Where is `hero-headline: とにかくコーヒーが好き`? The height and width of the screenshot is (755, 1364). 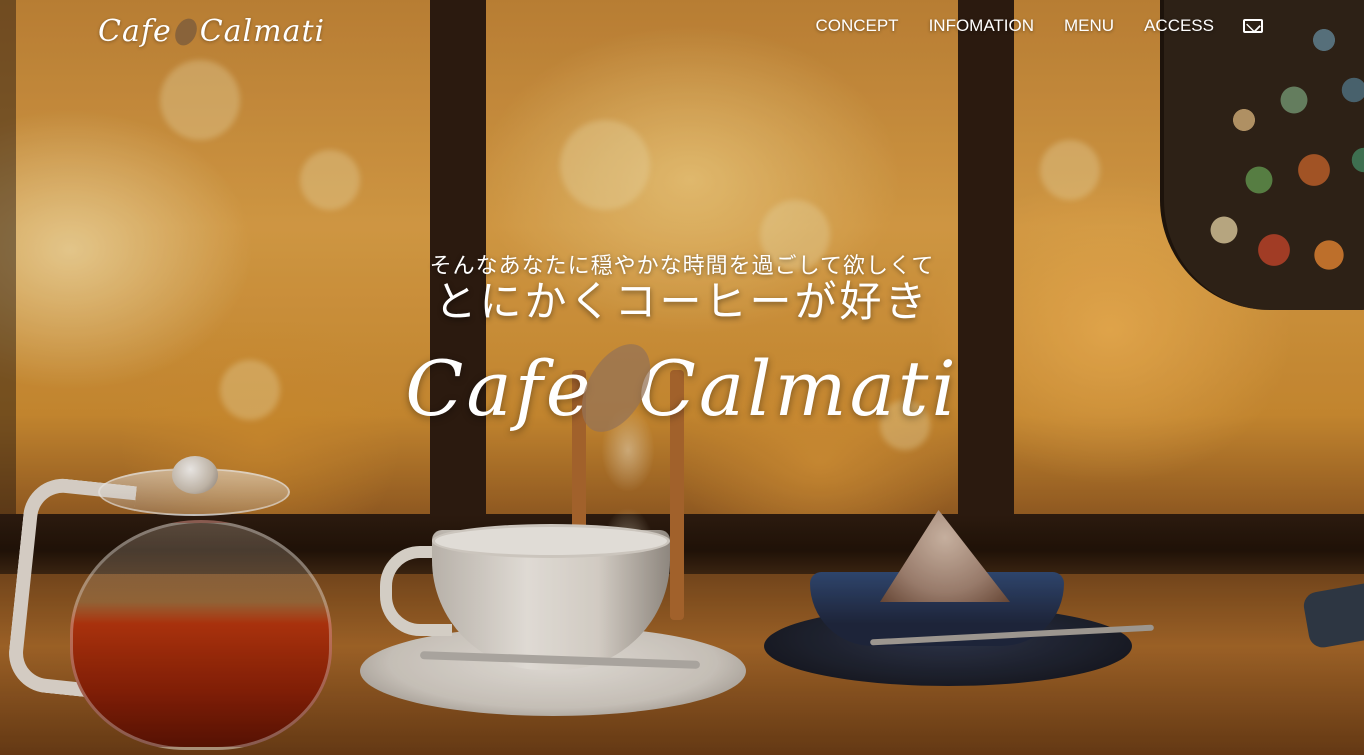 hero-headline: とにかくコーヒーが好き is located at coordinates (682, 301).